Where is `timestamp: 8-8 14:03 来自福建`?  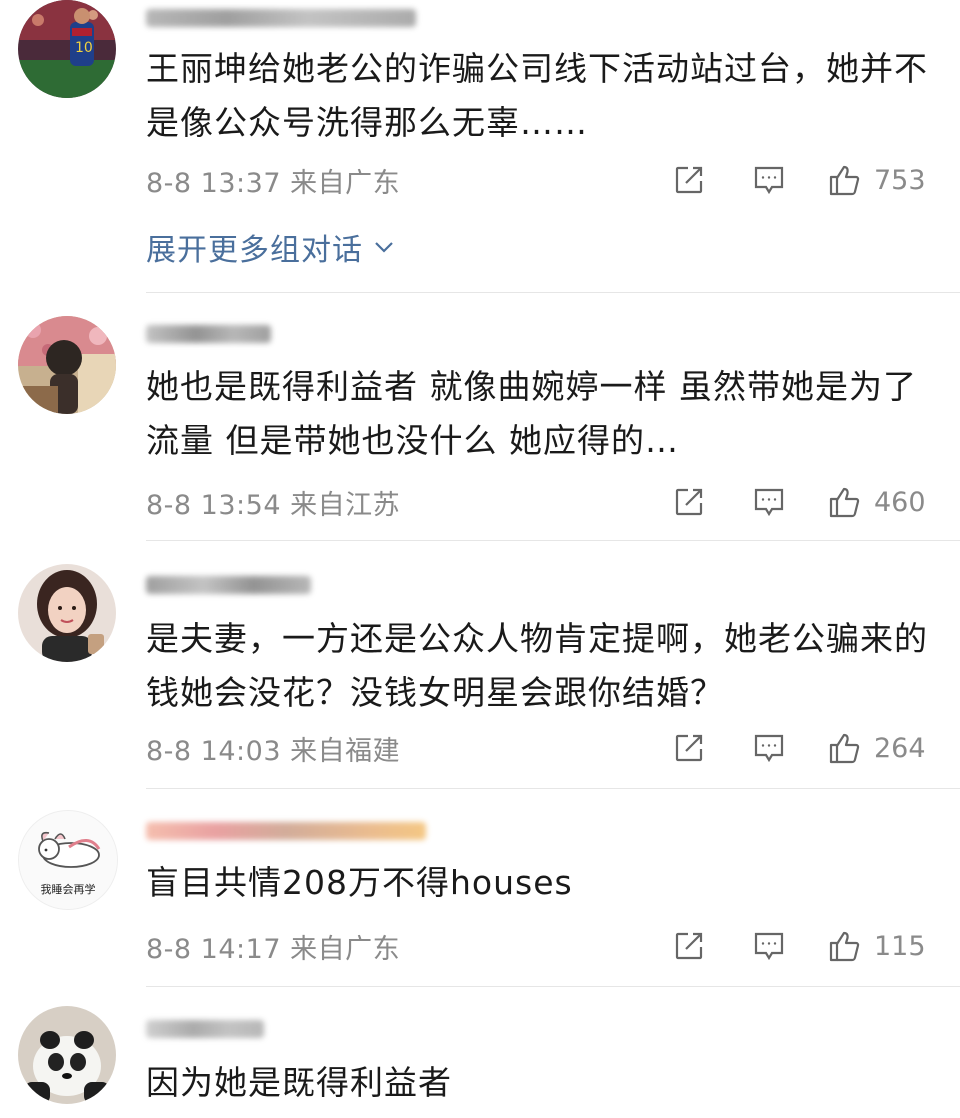
timestamp: 8-8 14:03 来自福建 is located at coordinates (273, 751).